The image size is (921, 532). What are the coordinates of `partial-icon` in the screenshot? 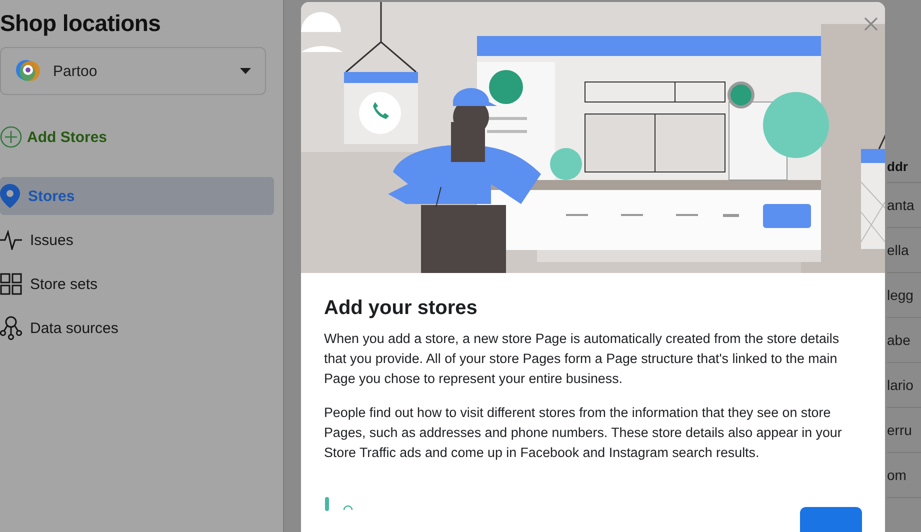 It's located at (339, 504).